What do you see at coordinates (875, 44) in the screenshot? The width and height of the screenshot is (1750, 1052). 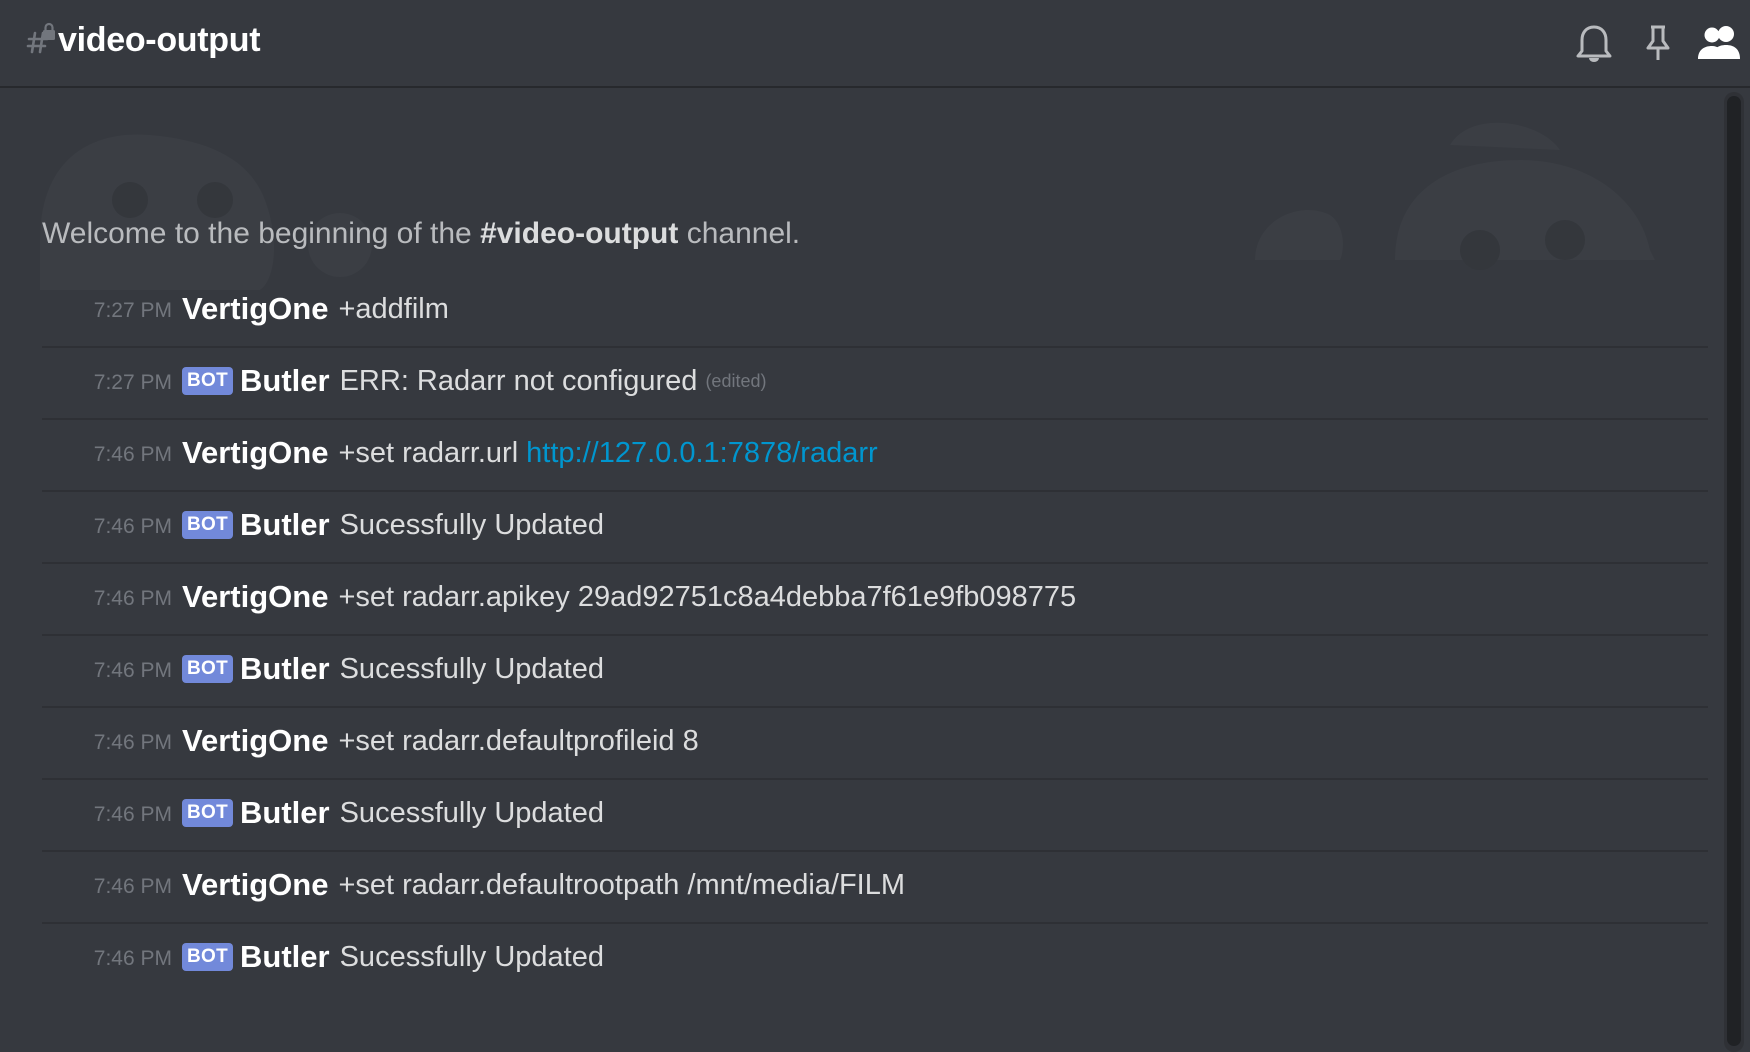 I see `channel-header: video-output` at bounding box center [875, 44].